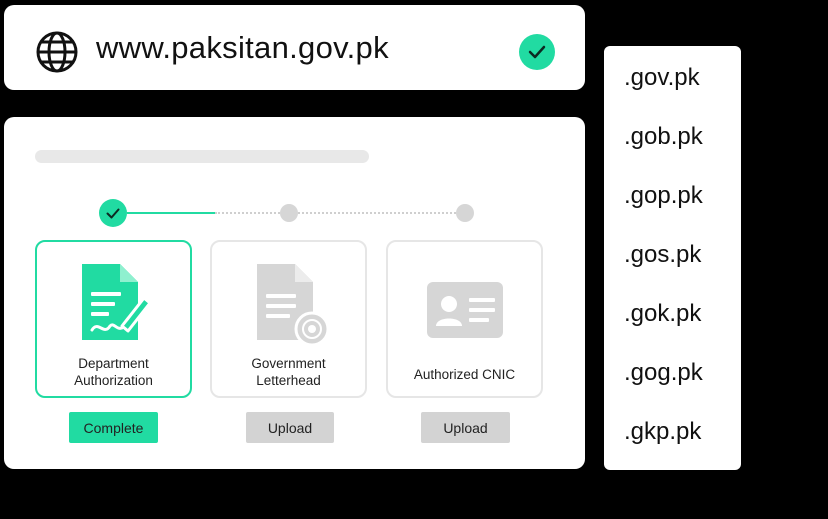  I want to click on domain-item: .gop.pk, so click(663, 195).